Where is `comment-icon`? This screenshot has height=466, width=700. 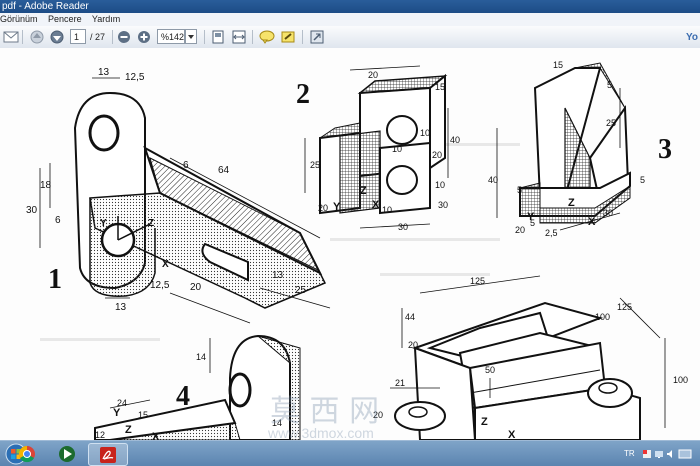 comment-icon is located at coordinates (267, 37).